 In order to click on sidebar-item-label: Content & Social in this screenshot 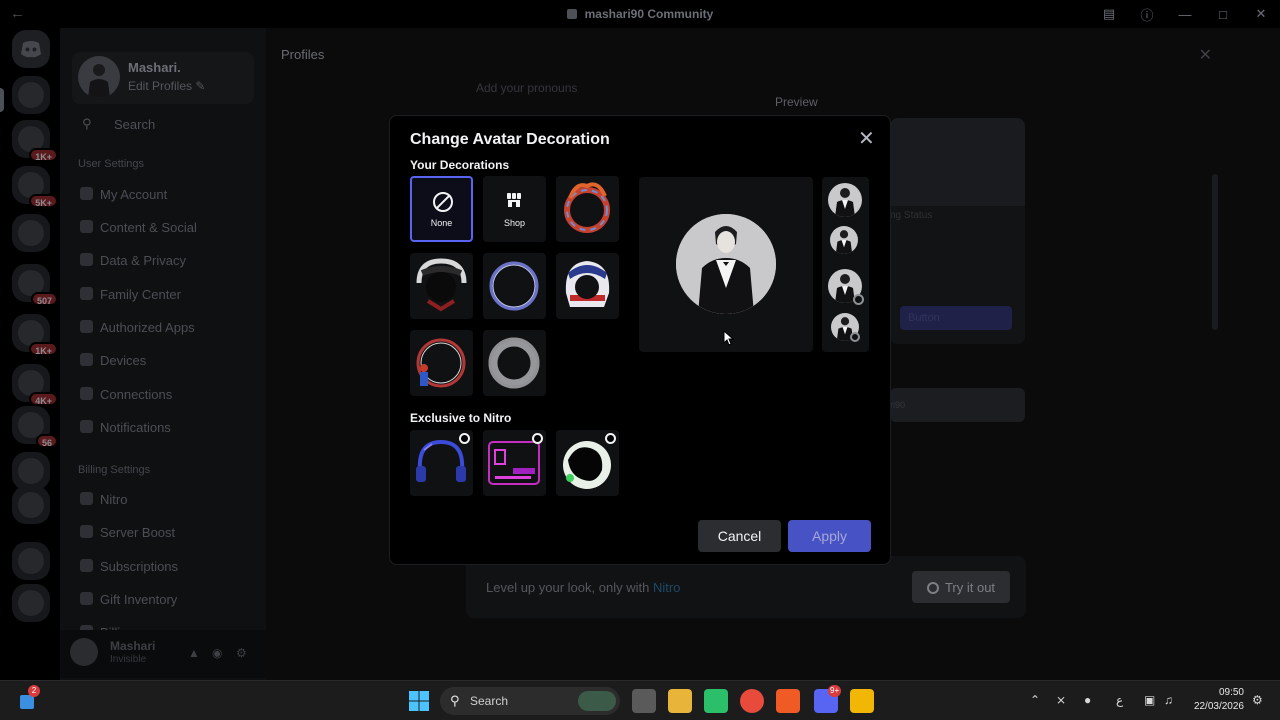, I will do `click(148, 227)`.